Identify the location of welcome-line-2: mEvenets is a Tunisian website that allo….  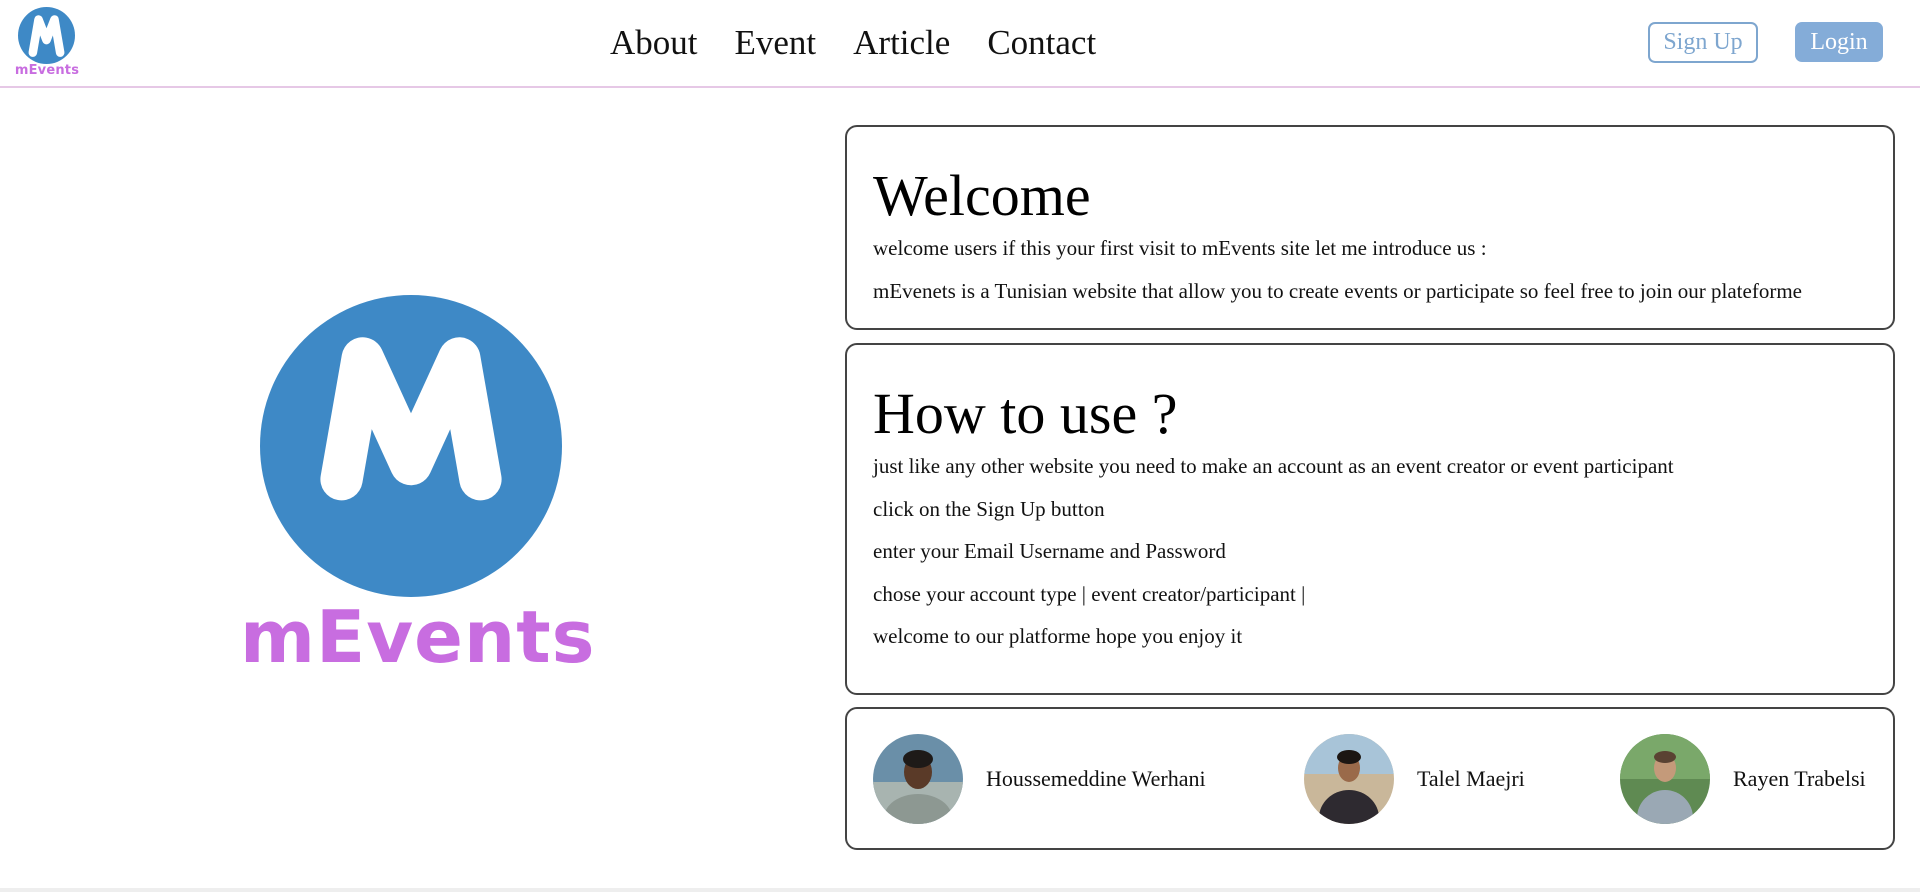
(1337, 291).